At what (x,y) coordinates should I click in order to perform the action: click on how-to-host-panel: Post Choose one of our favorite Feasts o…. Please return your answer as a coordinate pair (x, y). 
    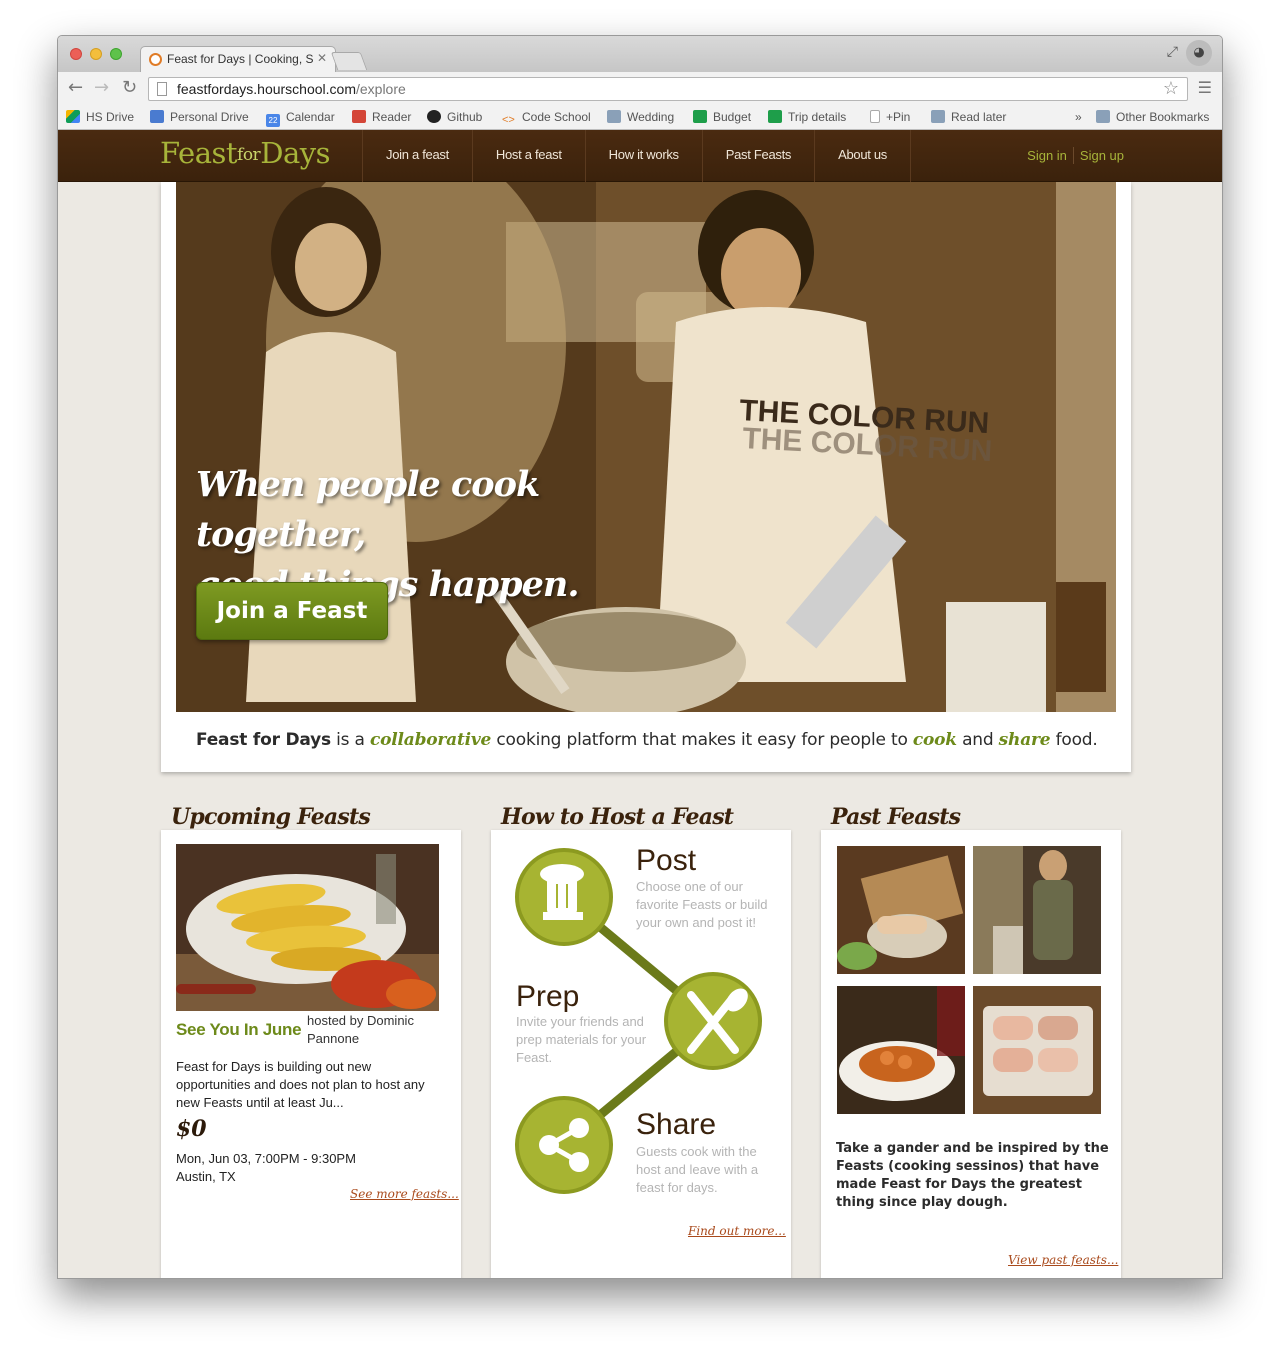
    Looking at the image, I should click on (641, 1054).